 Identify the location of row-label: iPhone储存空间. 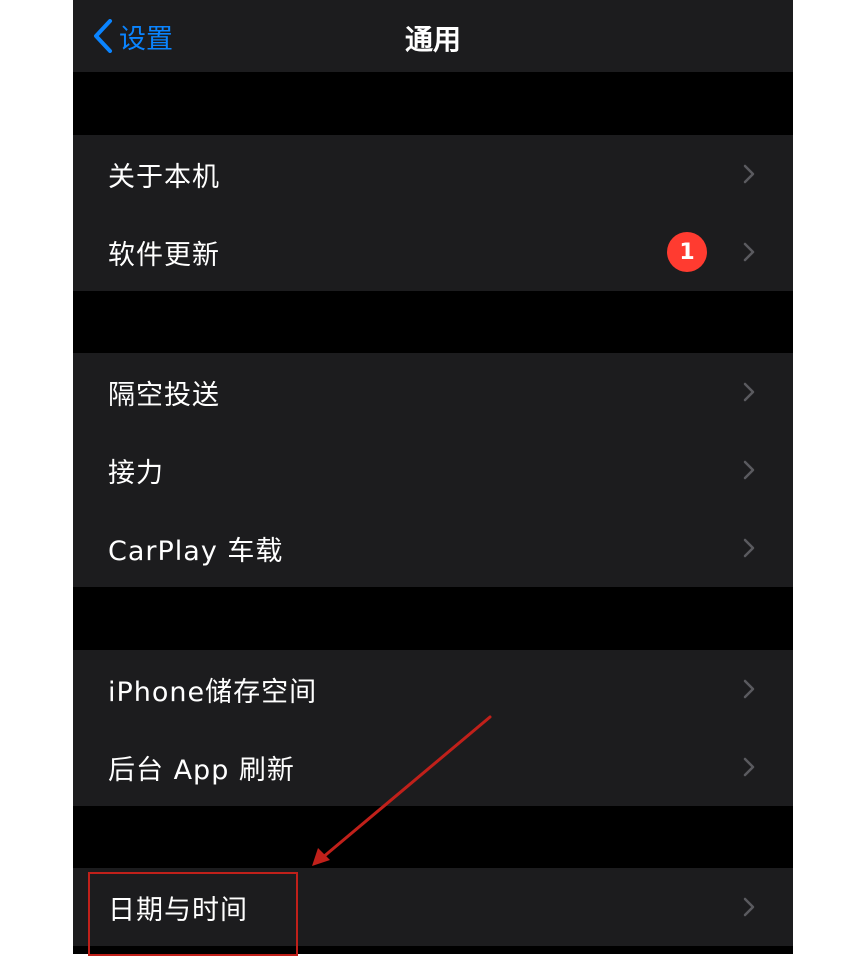
(213, 692).